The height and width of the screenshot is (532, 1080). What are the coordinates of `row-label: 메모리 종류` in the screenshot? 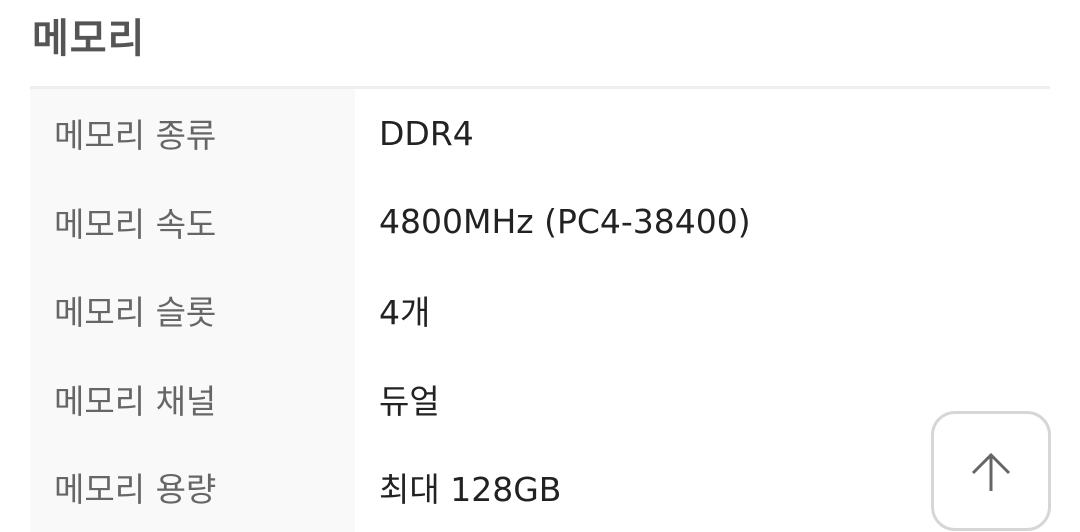 It's located at (192, 133).